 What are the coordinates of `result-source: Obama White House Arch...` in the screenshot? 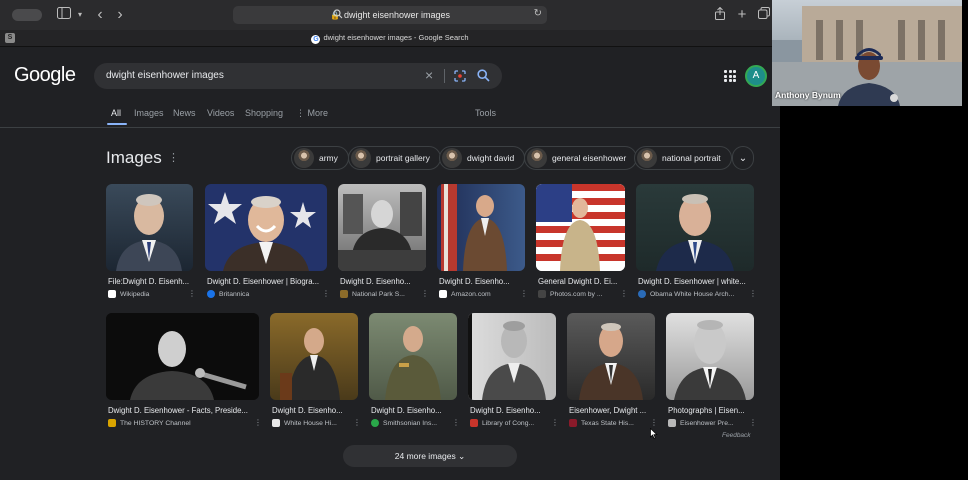 It's located at (690, 294).